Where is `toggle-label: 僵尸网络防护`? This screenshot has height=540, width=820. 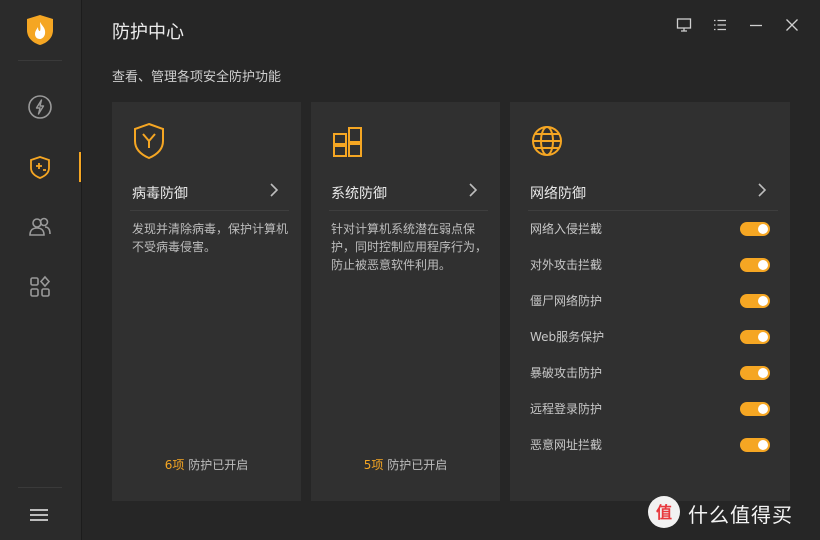 toggle-label: 僵尸网络防护 is located at coordinates (566, 301).